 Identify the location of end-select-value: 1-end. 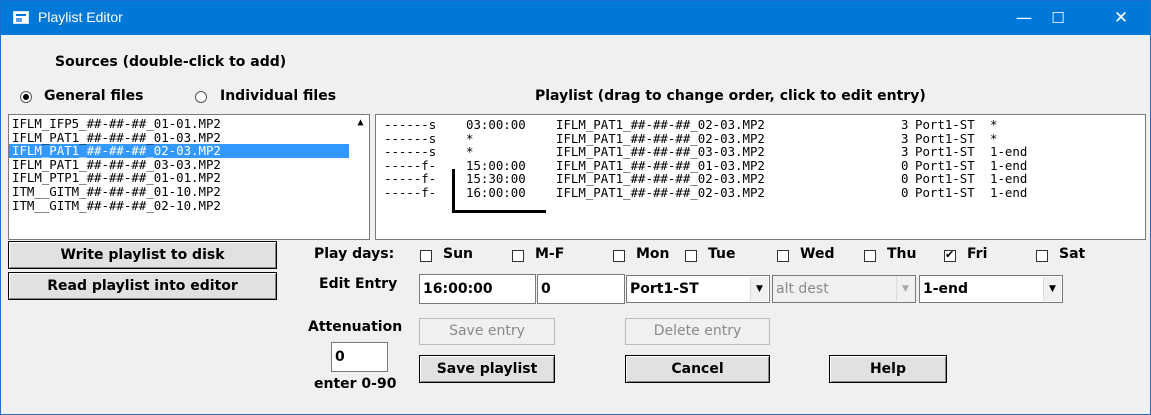
(946, 289).